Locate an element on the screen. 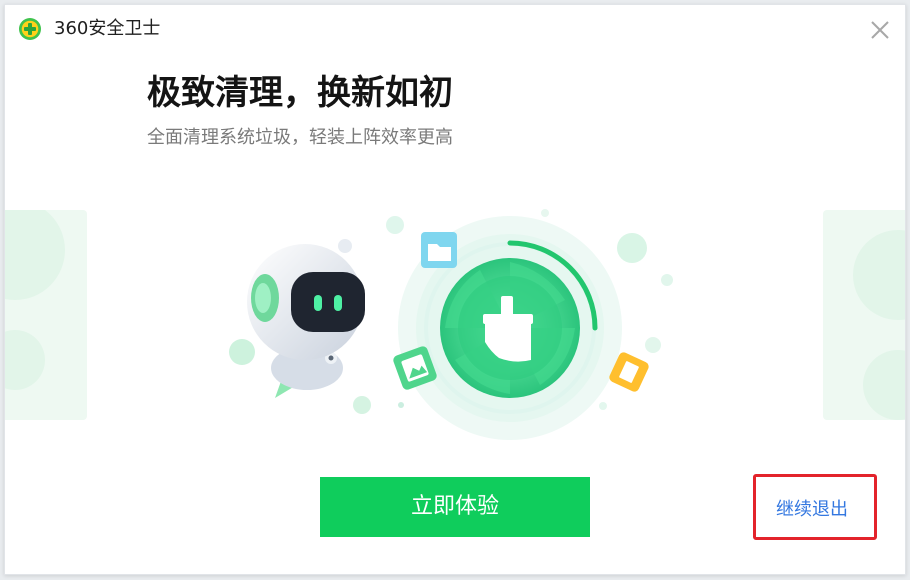 The width and height of the screenshot is (910, 580). app-title: 360安全卫士 is located at coordinates (107, 28).